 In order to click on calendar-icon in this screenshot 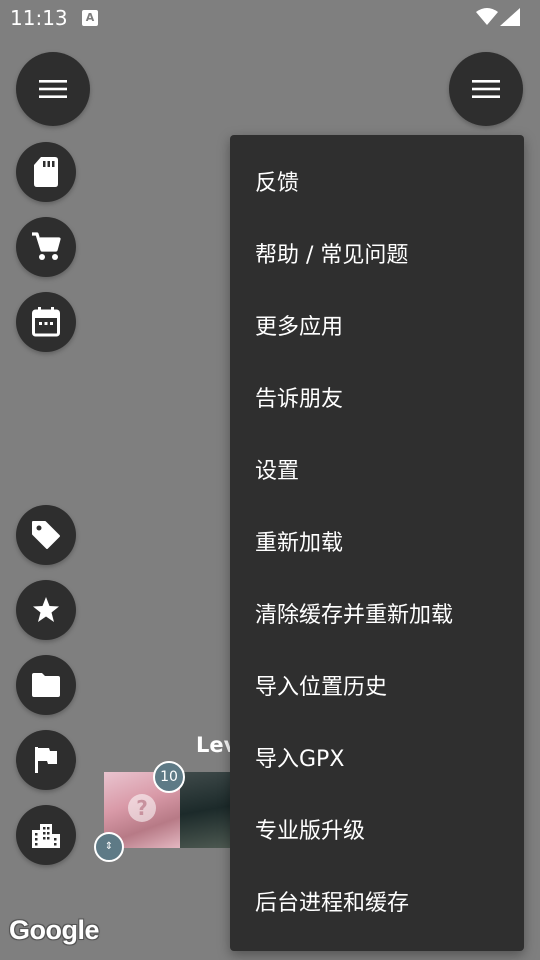, I will do `click(46, 322)`.